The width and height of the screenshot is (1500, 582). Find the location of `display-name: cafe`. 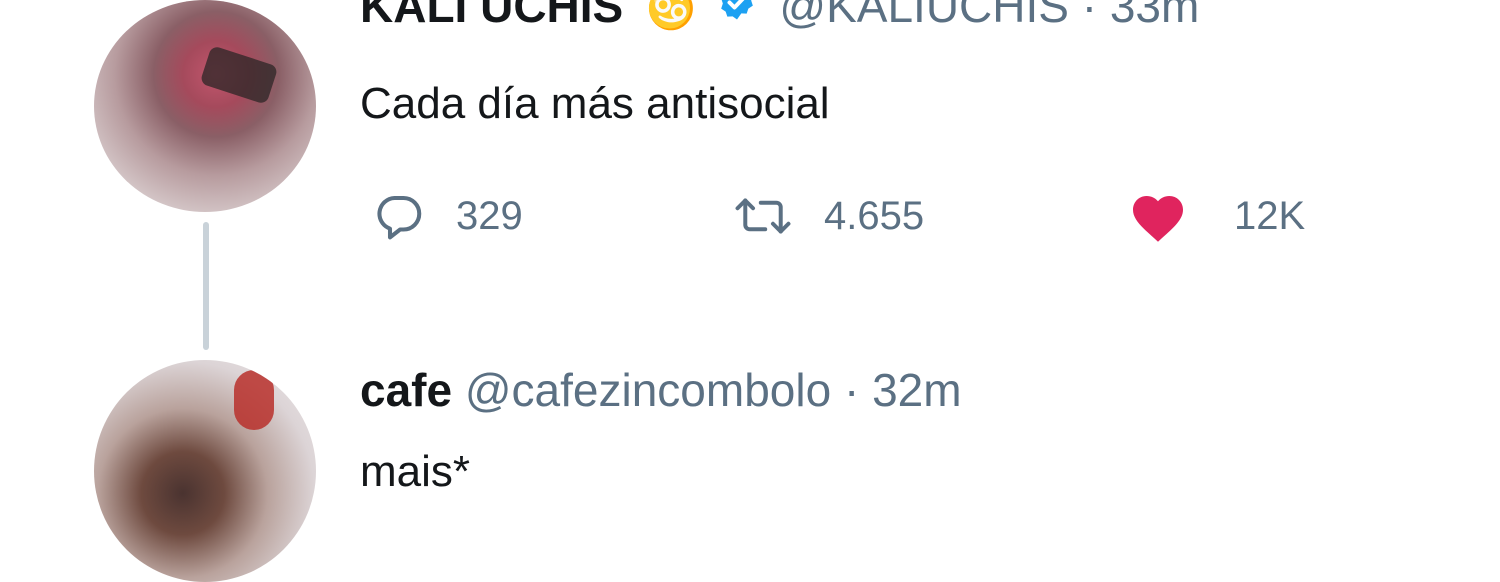

display-name: cafe is located at coordinates (406, 390).